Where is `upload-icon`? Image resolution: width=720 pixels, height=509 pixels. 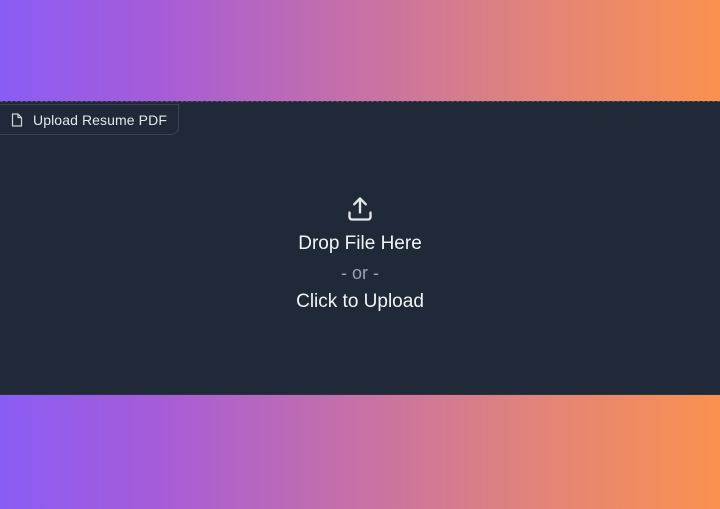
upload-icon is located at coordinates (360, 209).